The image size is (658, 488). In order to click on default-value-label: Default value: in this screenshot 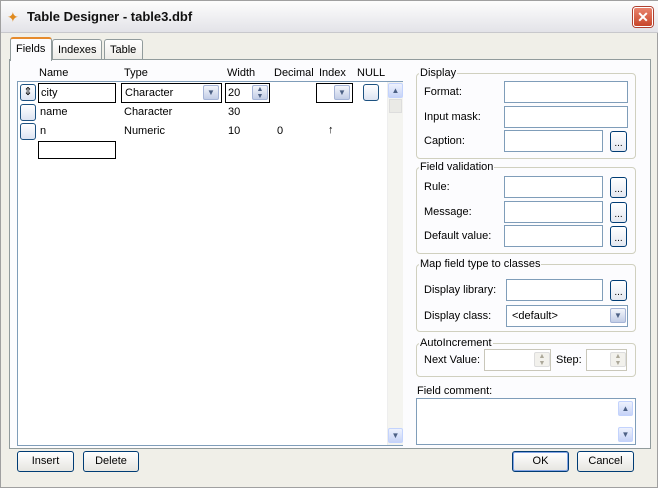, I will do `click(458, 236)`.